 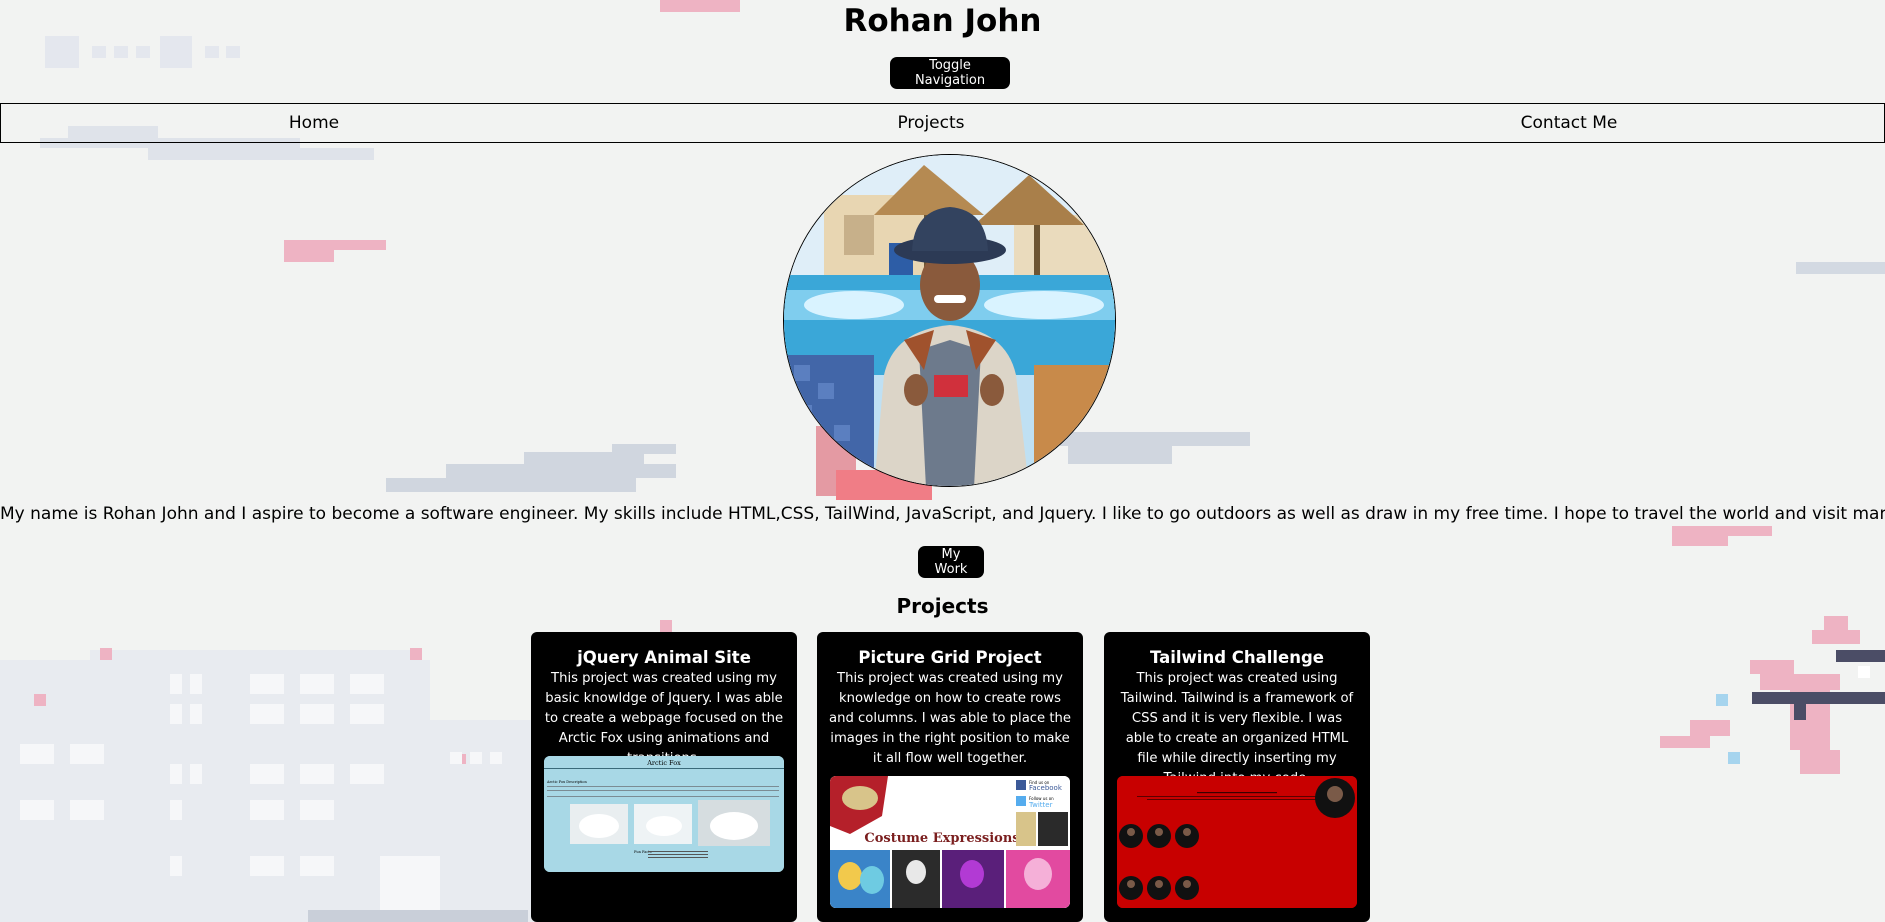 I want to click on nav-link-home: Home, so click(x=314, y=123).